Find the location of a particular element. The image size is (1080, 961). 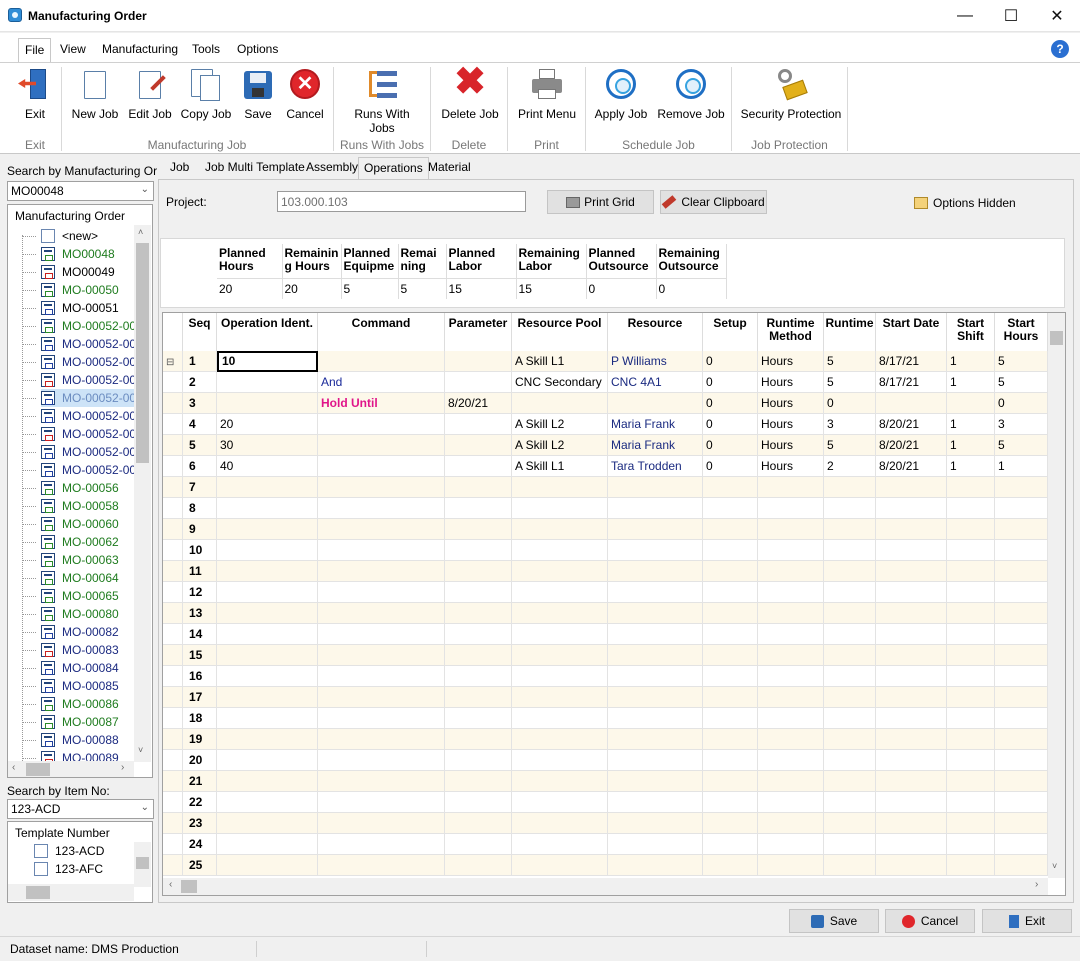

grid-row: 24 is located at coordinates (608, 844).